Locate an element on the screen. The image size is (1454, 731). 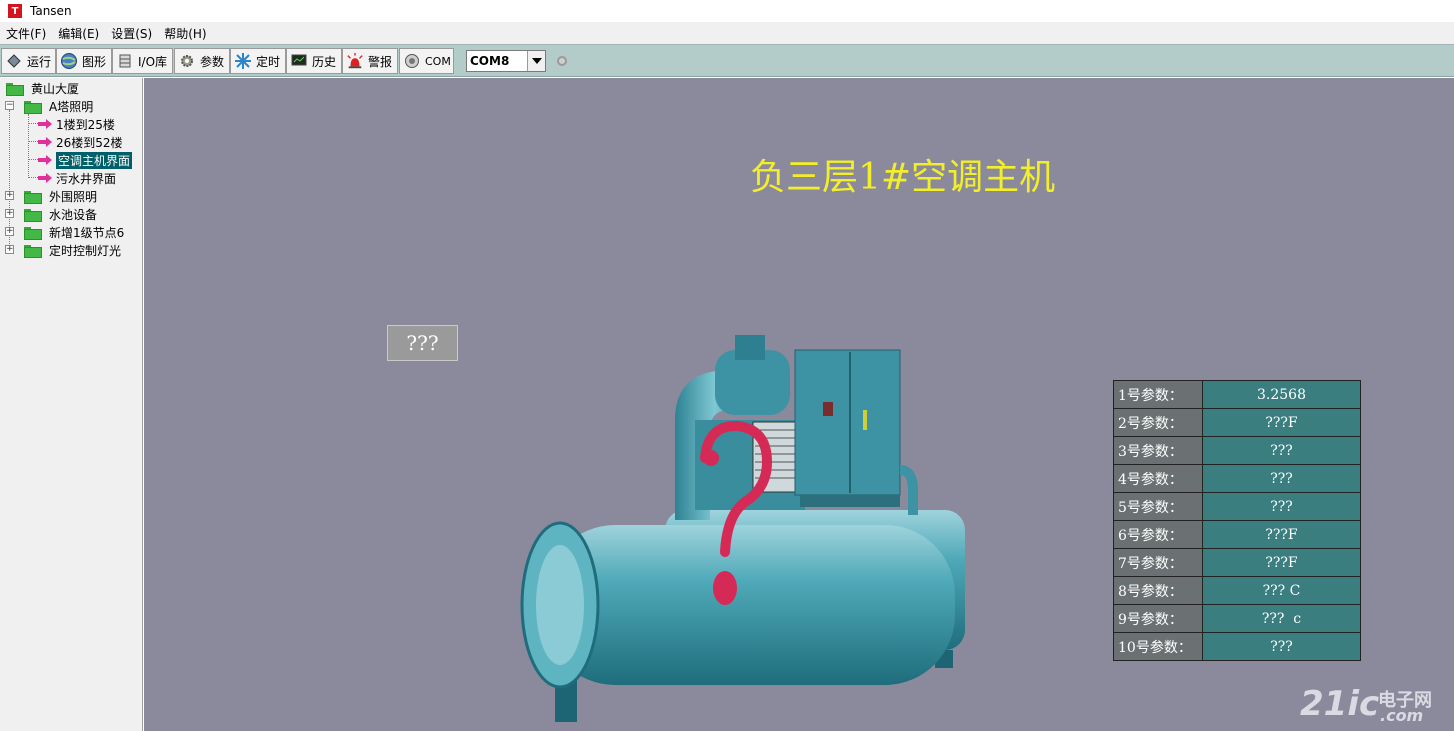
tree-item-new-node-6: 新增1级节点6 is located at coordinates (74, 232).